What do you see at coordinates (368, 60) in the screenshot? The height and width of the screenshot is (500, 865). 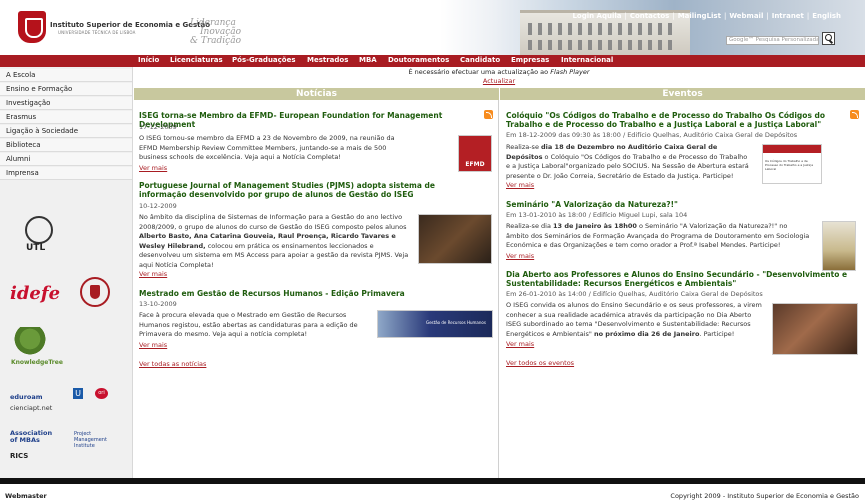 I see `nav-item-mba: MBA` at bounding box center [368, 60].